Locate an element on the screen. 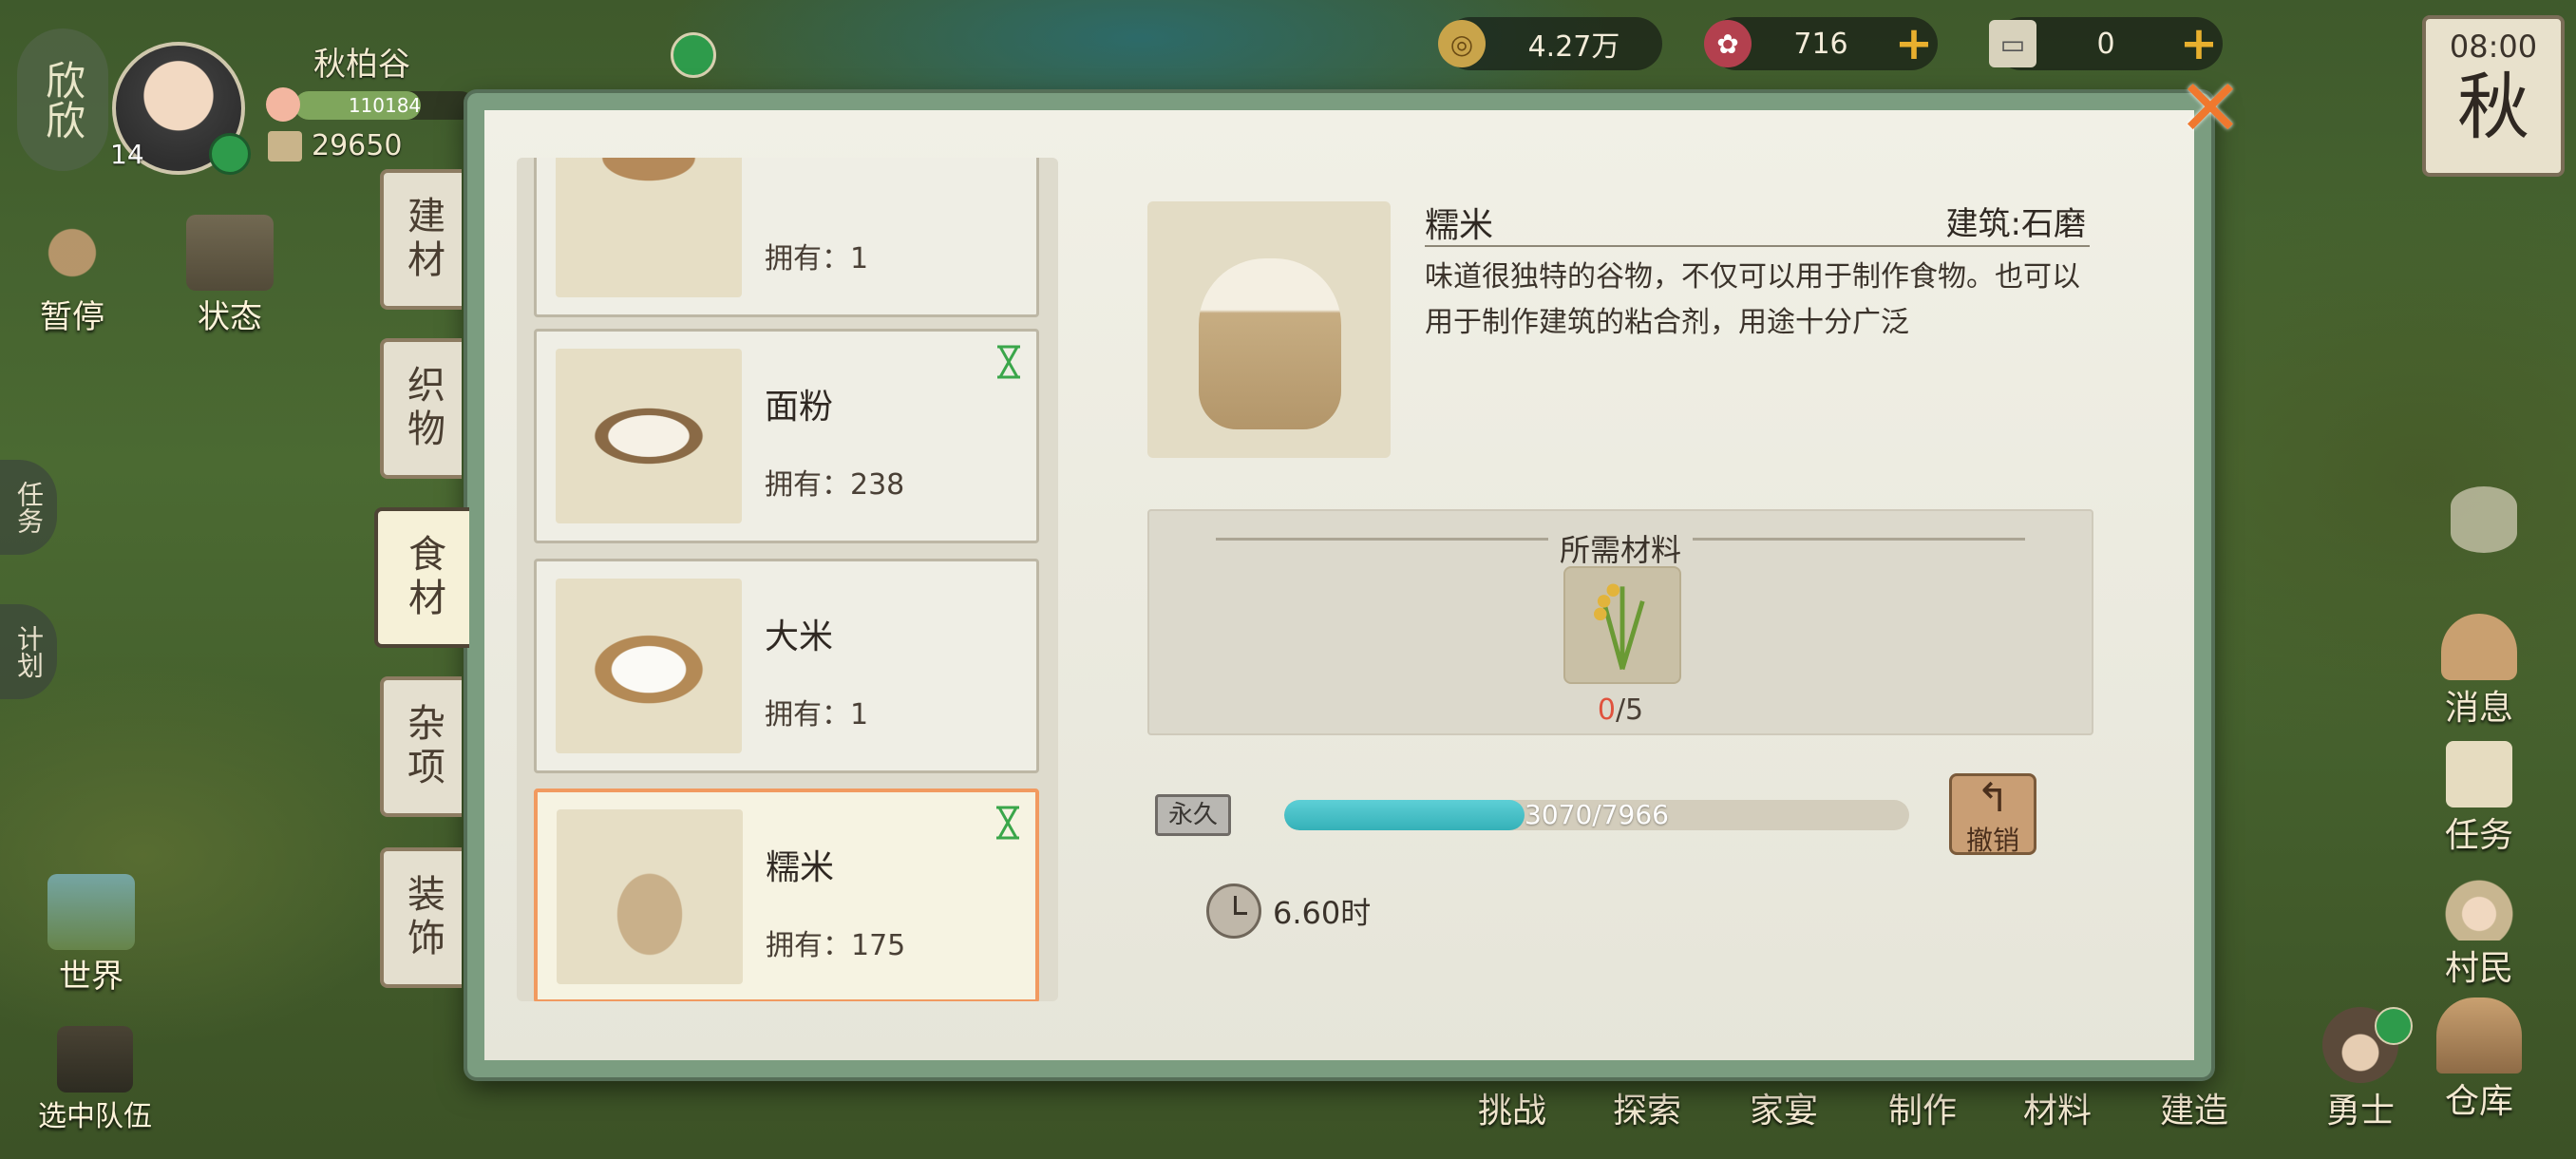 The width and height of the screenshot is (2576, 1159). permanent-toggle: 永久 is located at coordinates (1193, 815).